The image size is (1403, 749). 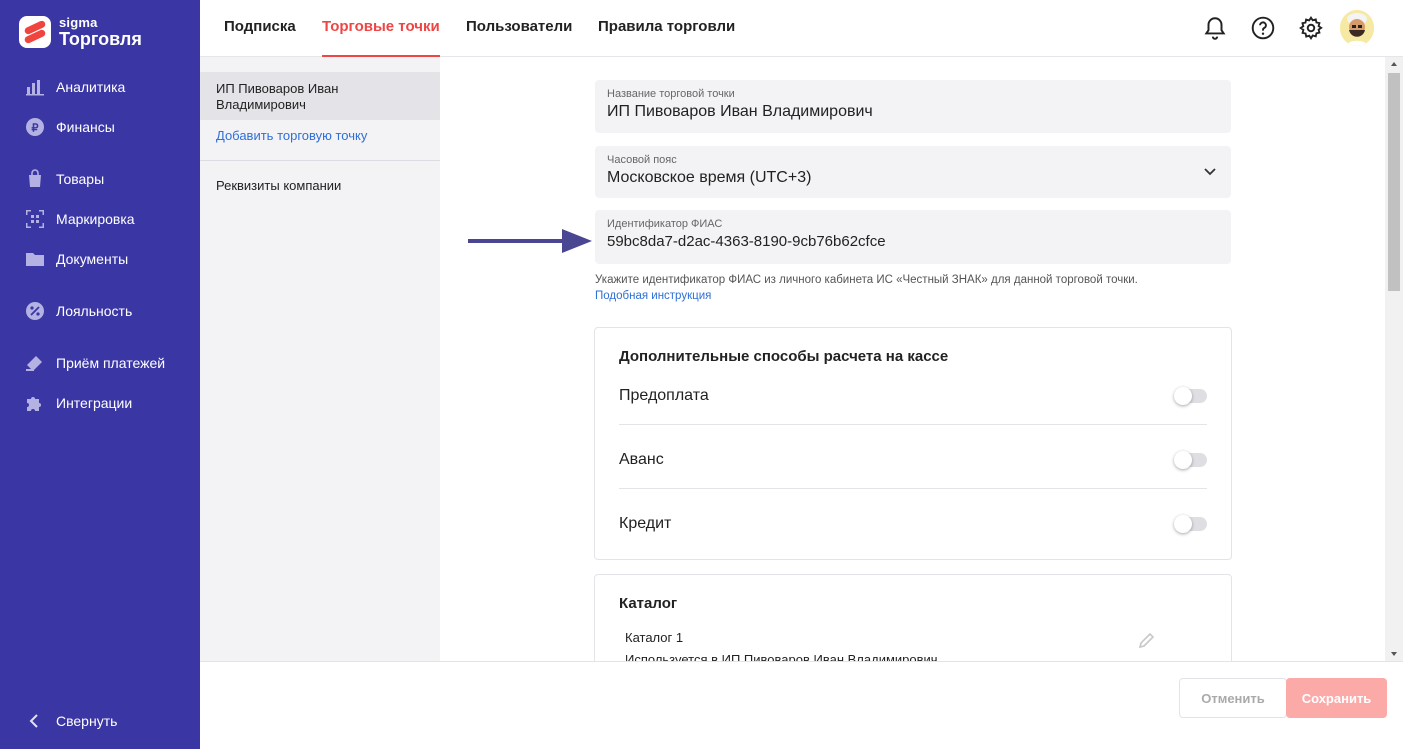 What do you see at coordinates (1263, 28) in the screenshot?
I see `help-icon` at bounding box center [1263, 28].